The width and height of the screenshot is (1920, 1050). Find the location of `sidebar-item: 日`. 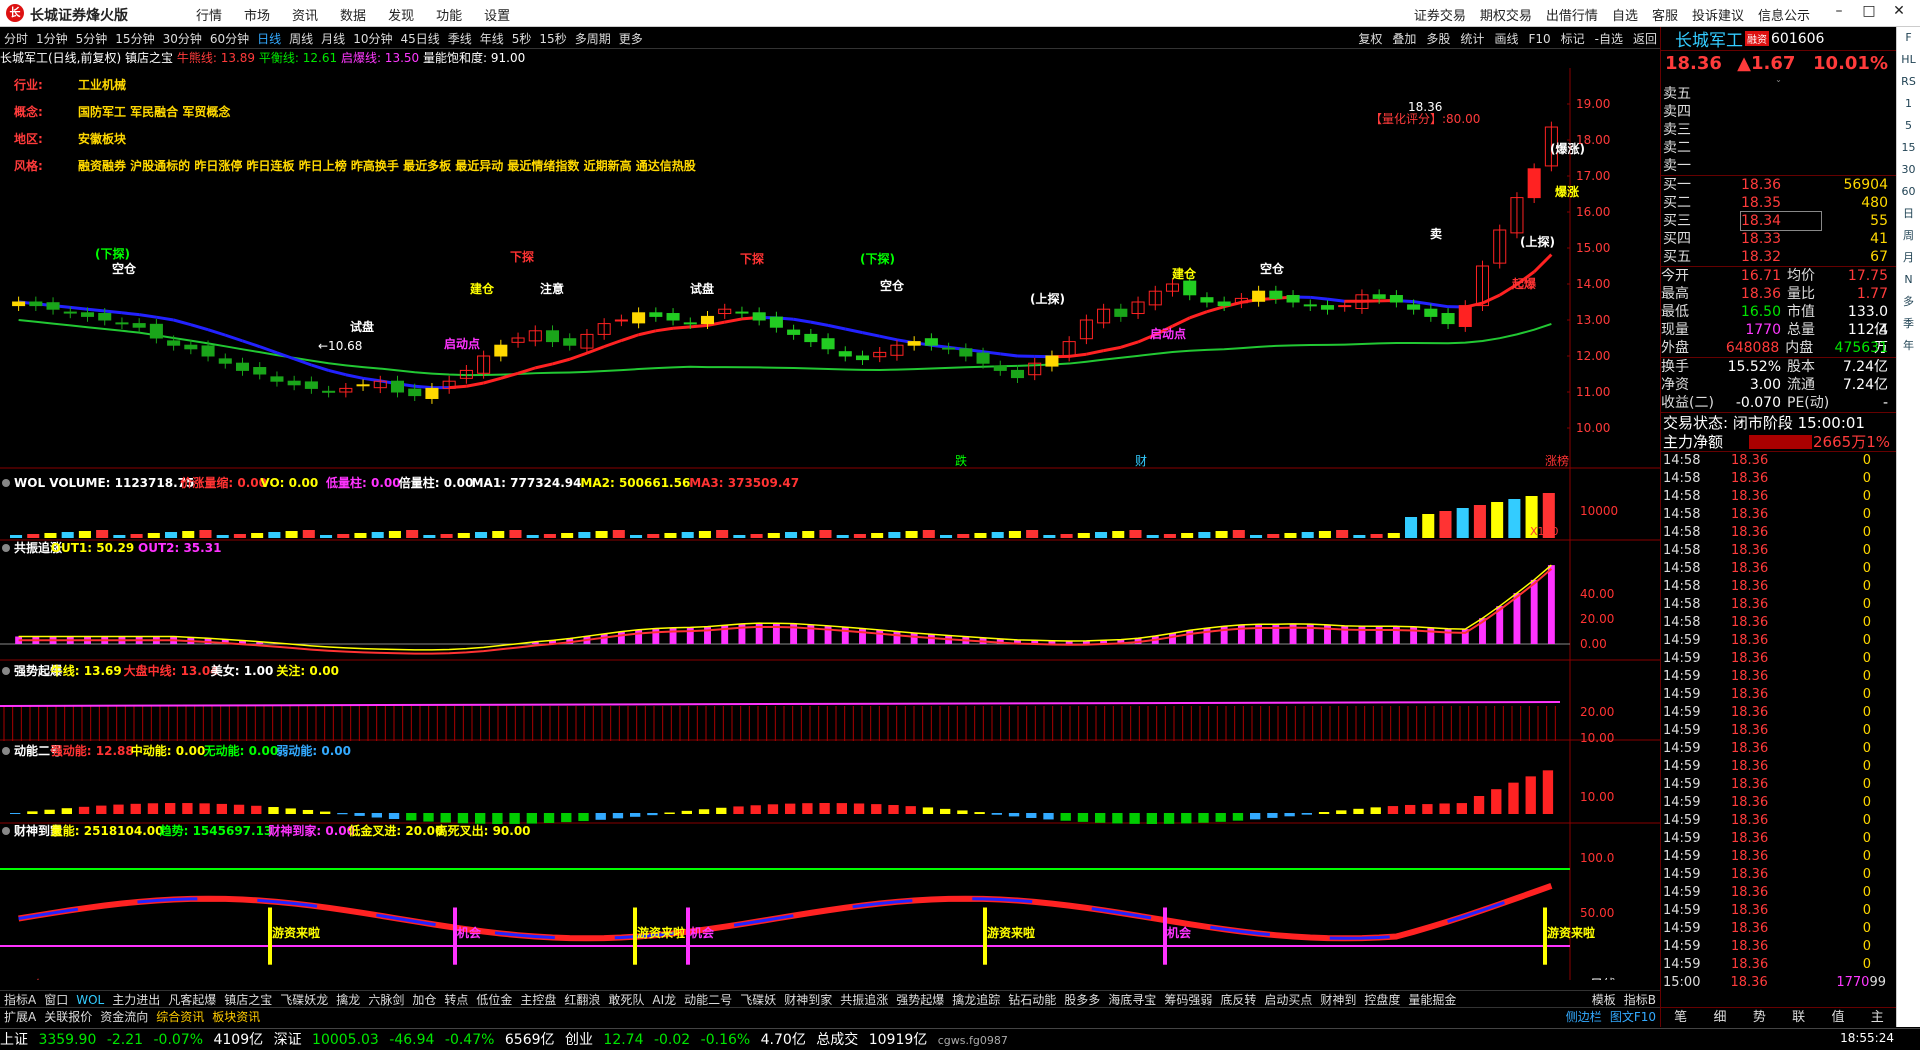

sidebar-item: 日 is located at coordinates (1908, 214).